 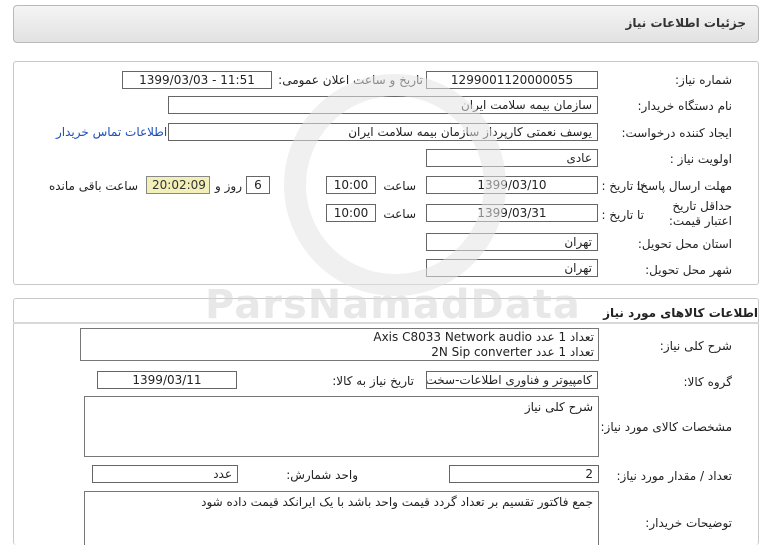 What do you see at coordinates (167, 380) in the screenshot?
I see `need-date-field: 1399/03/11` at bounding box center [167, 380].